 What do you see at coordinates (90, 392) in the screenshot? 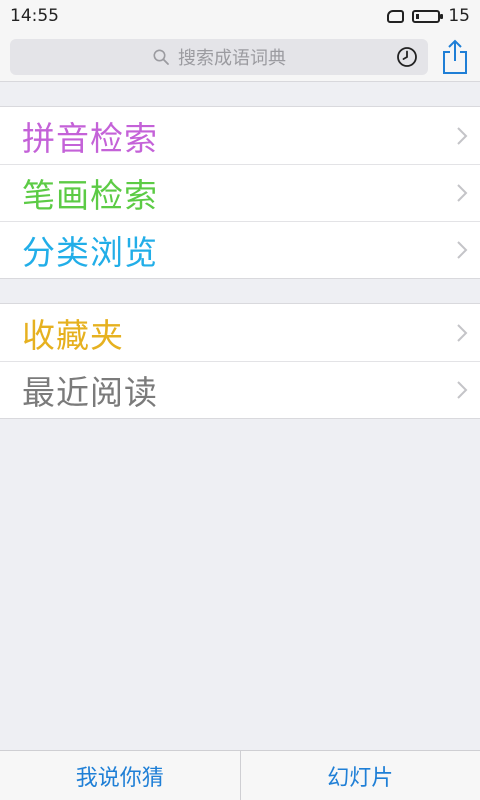
I see `list-item-label: 最近阅读` at bounding box center [90, 392].